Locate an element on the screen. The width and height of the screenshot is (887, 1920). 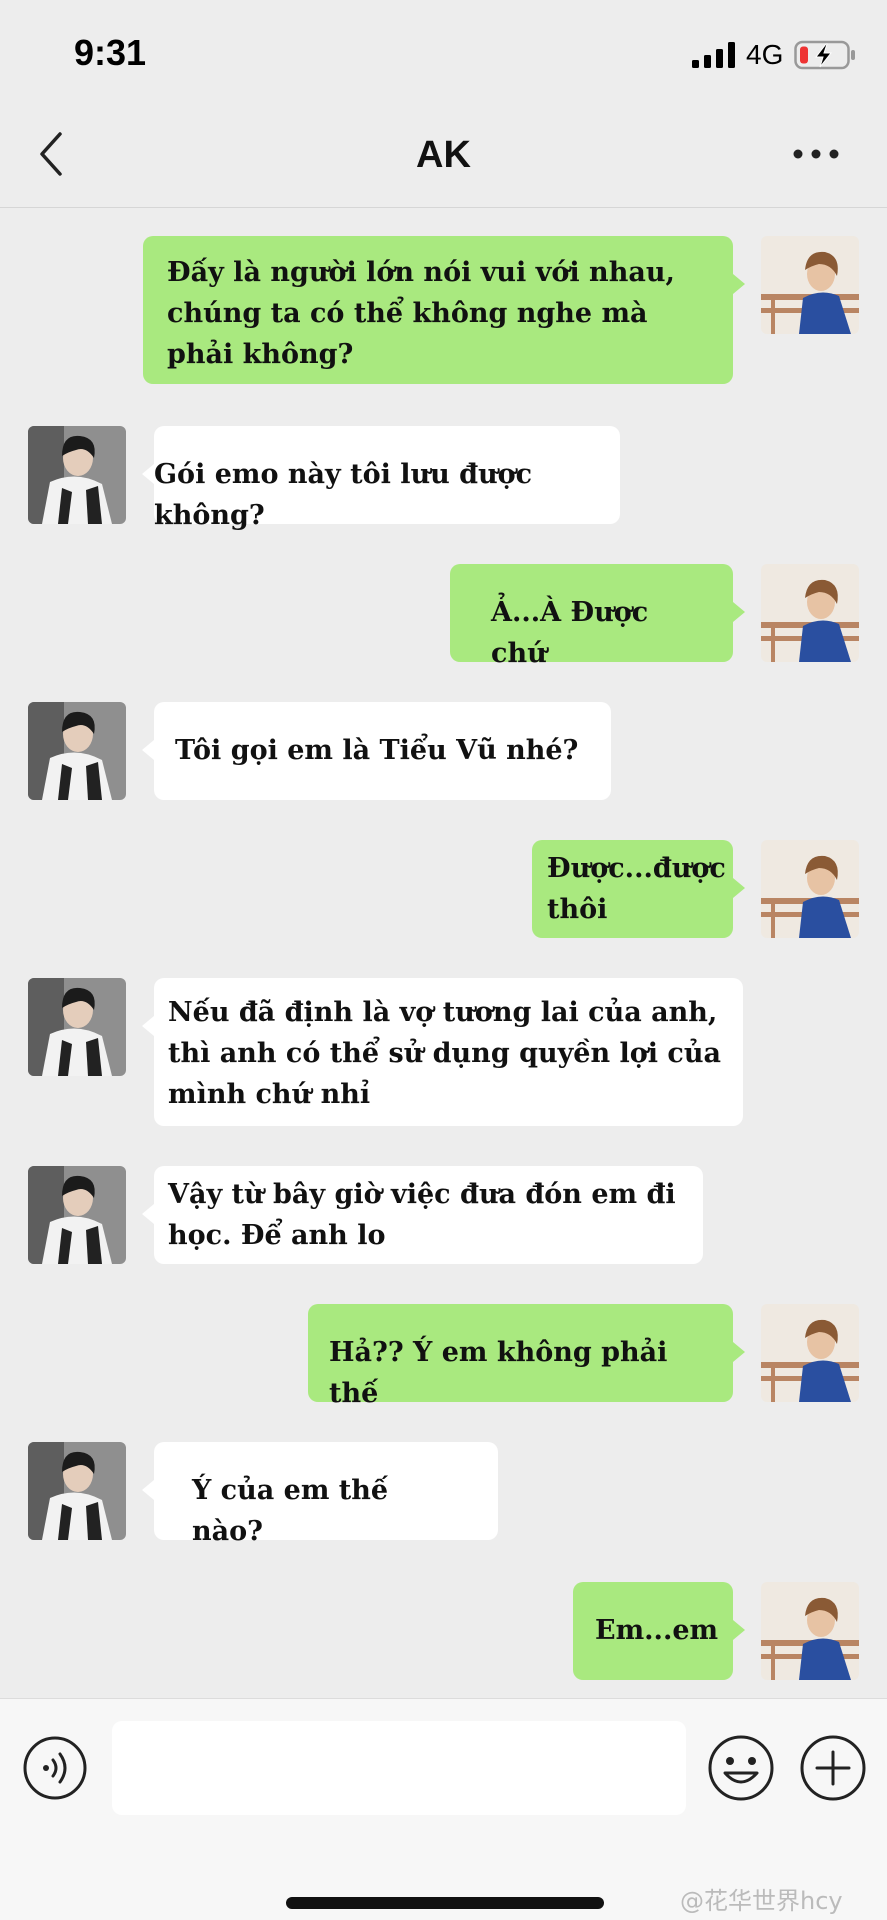
message-bubble: Em...em is located at coordinates (653, 1631).